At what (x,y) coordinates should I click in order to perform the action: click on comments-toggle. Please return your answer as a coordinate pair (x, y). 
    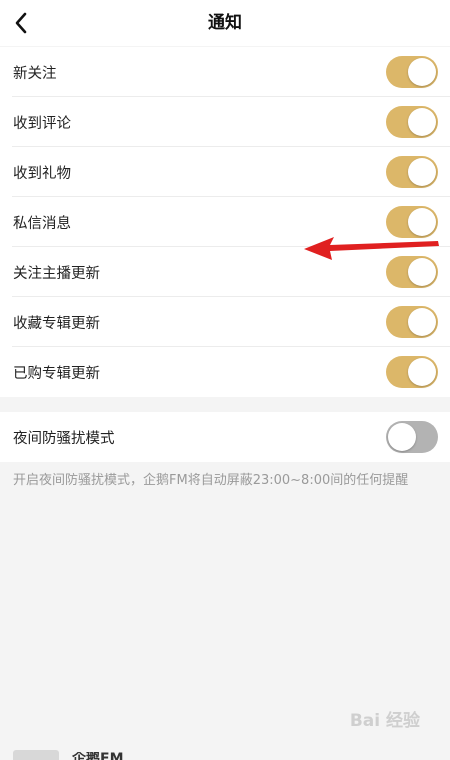
    Looking at the image, I should click on (412, 122).